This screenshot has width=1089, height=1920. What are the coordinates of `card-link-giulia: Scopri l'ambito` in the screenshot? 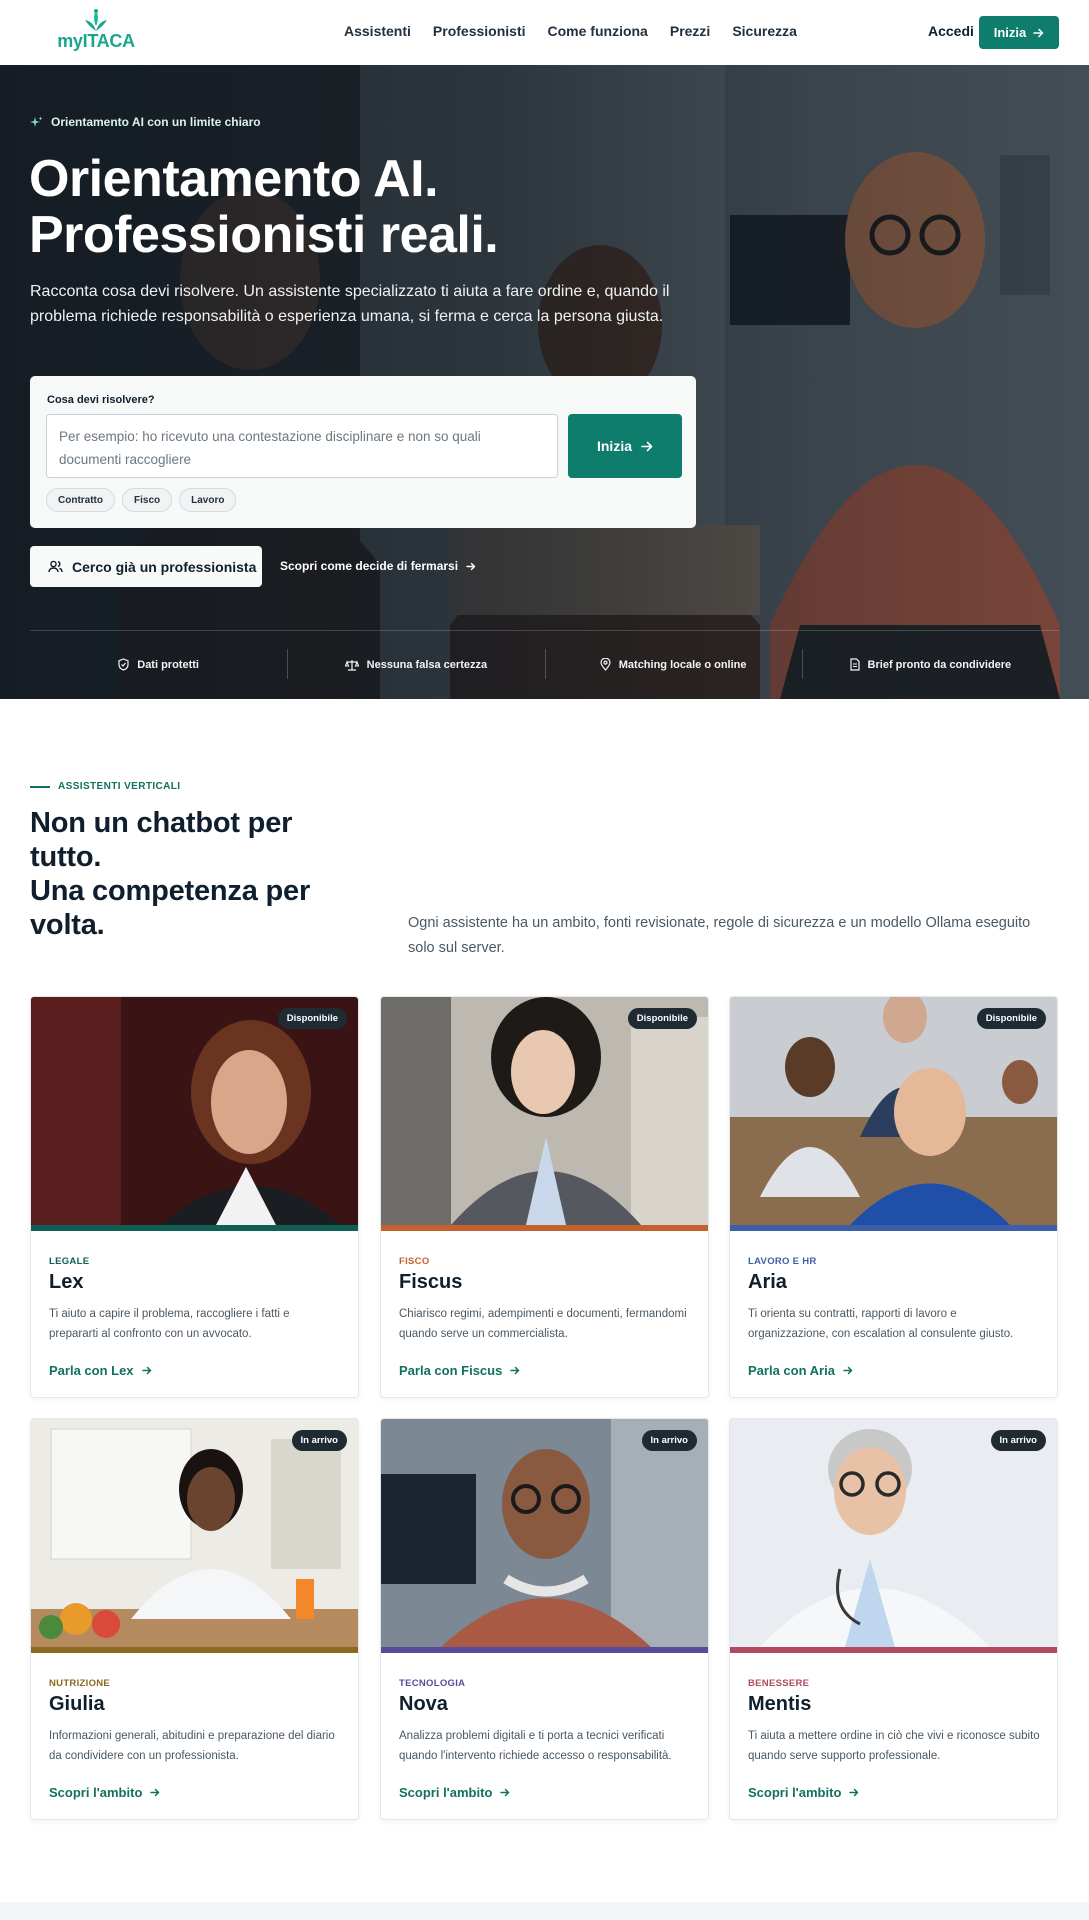 It's located at (104, 1792).